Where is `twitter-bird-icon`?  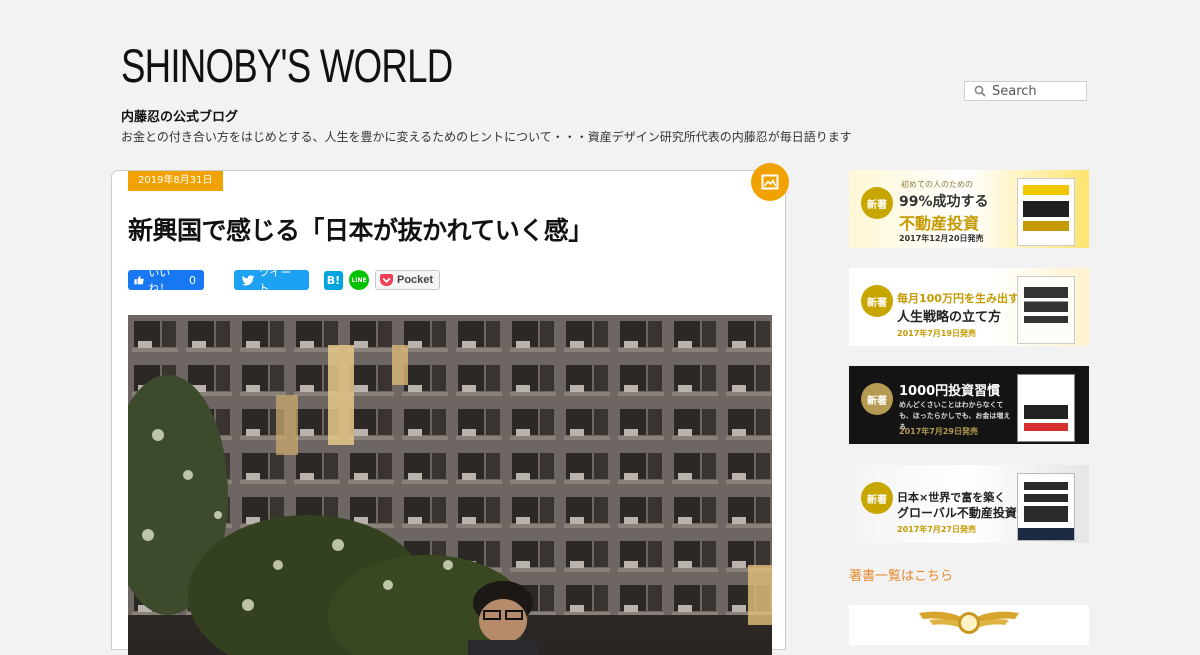 twitter-bird-icon is located at coordinates (248, 280).